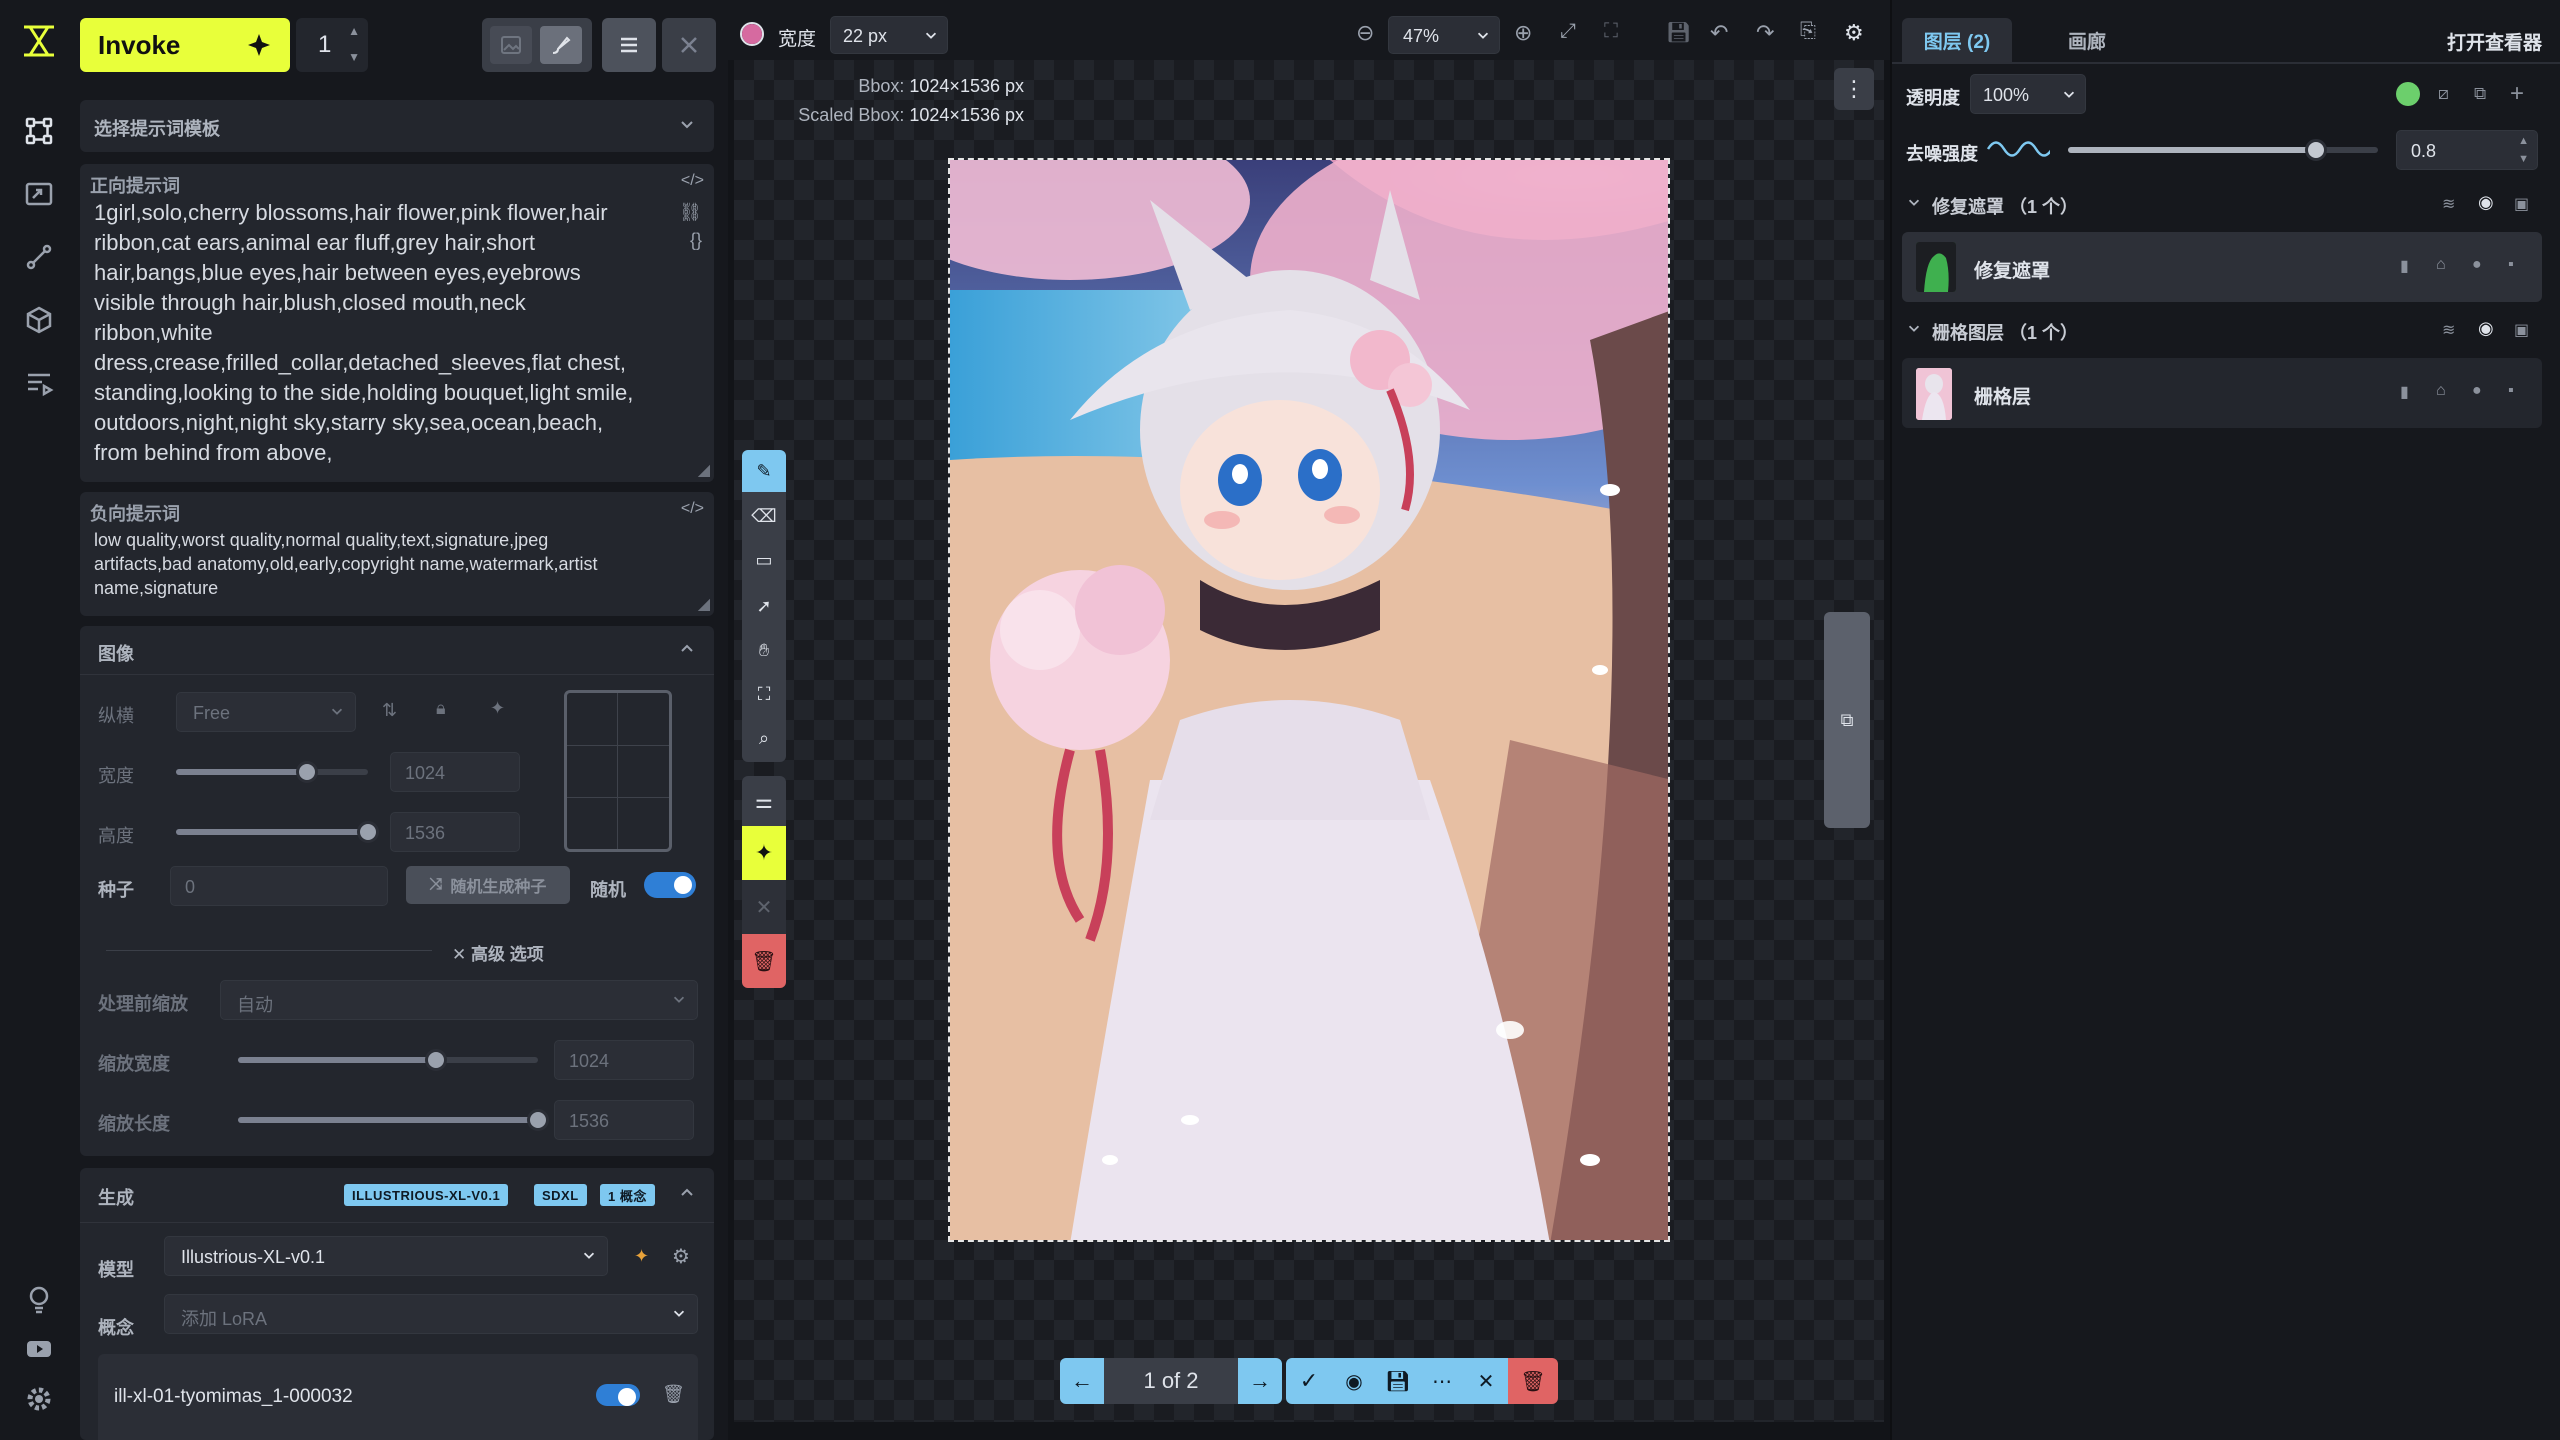  I want to click on height-slider-thumb, so click(368, 832).